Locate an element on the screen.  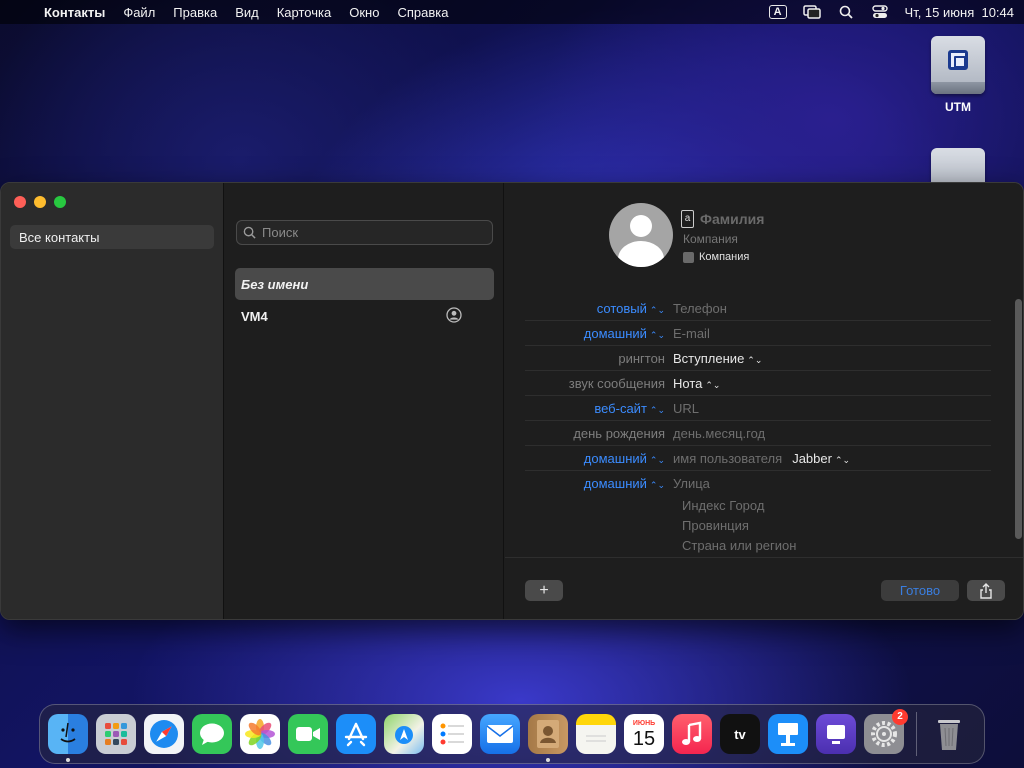
screen-mirroring-icon is located at coordinates (811, 12).